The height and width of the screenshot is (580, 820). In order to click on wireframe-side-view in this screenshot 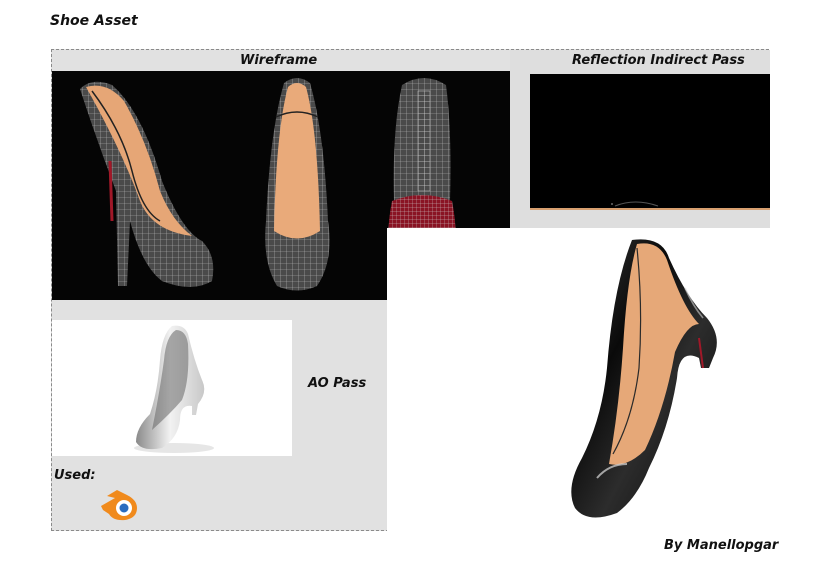, I will do `click(147, 184)`.